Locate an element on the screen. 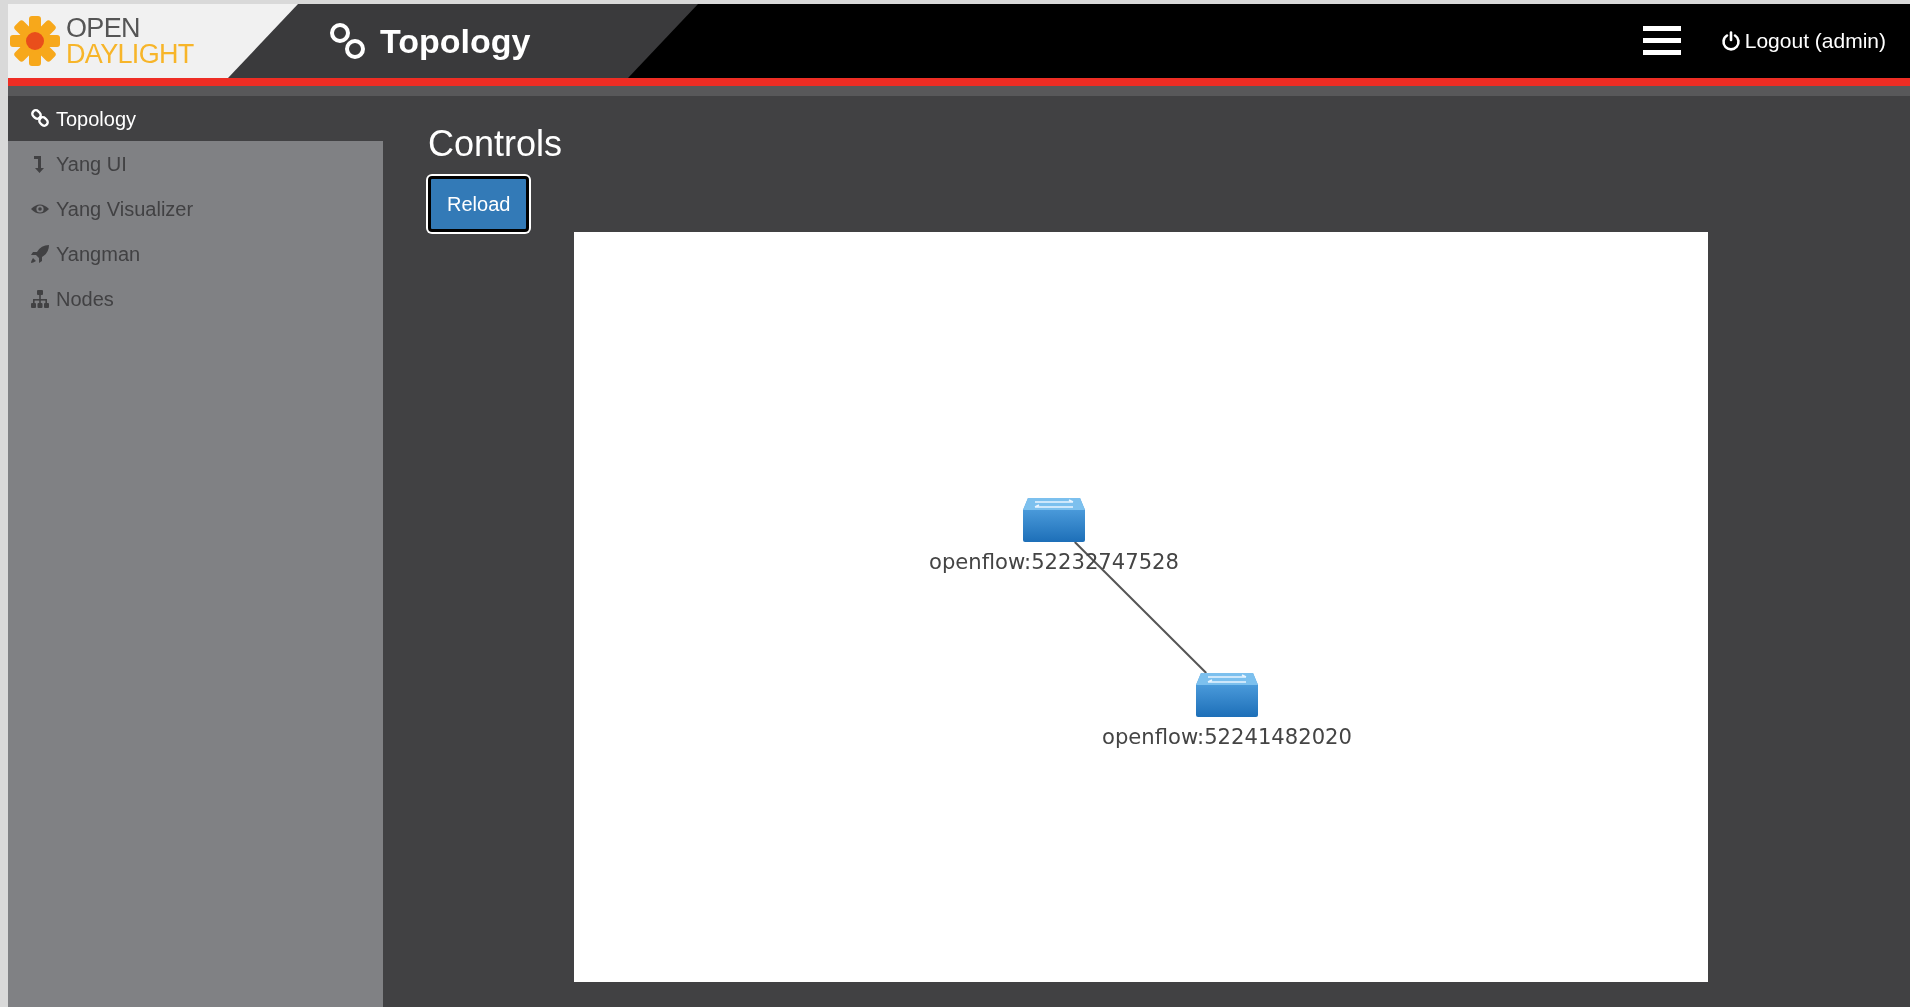 This screenshot has width=1910, height=1007. link-icon is located at coordinates (40, 118).